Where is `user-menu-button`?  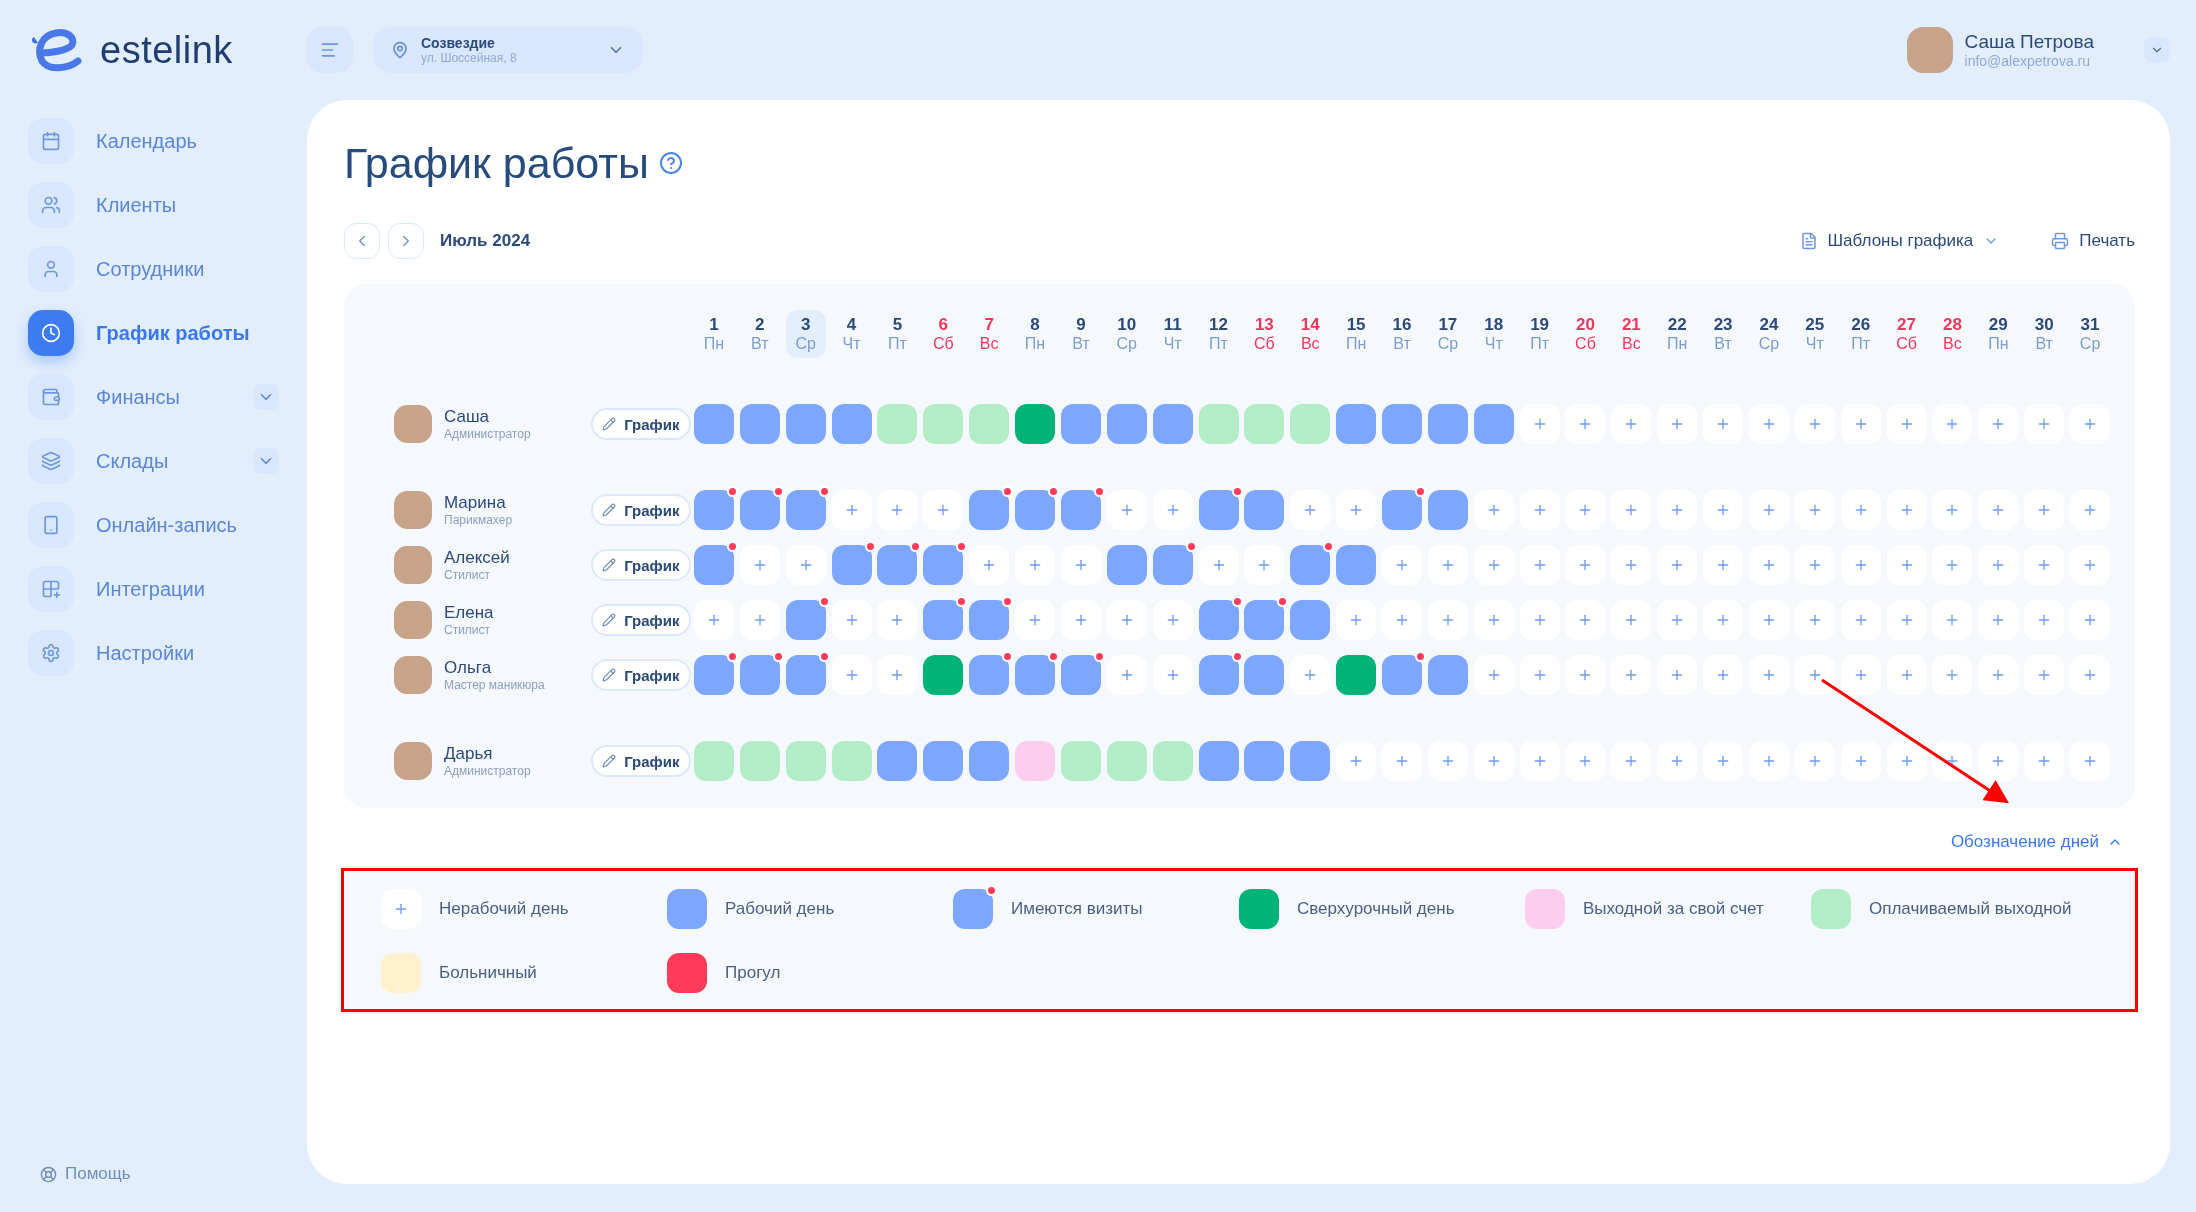
user-menu-button is located at coordinates (2157, 50).